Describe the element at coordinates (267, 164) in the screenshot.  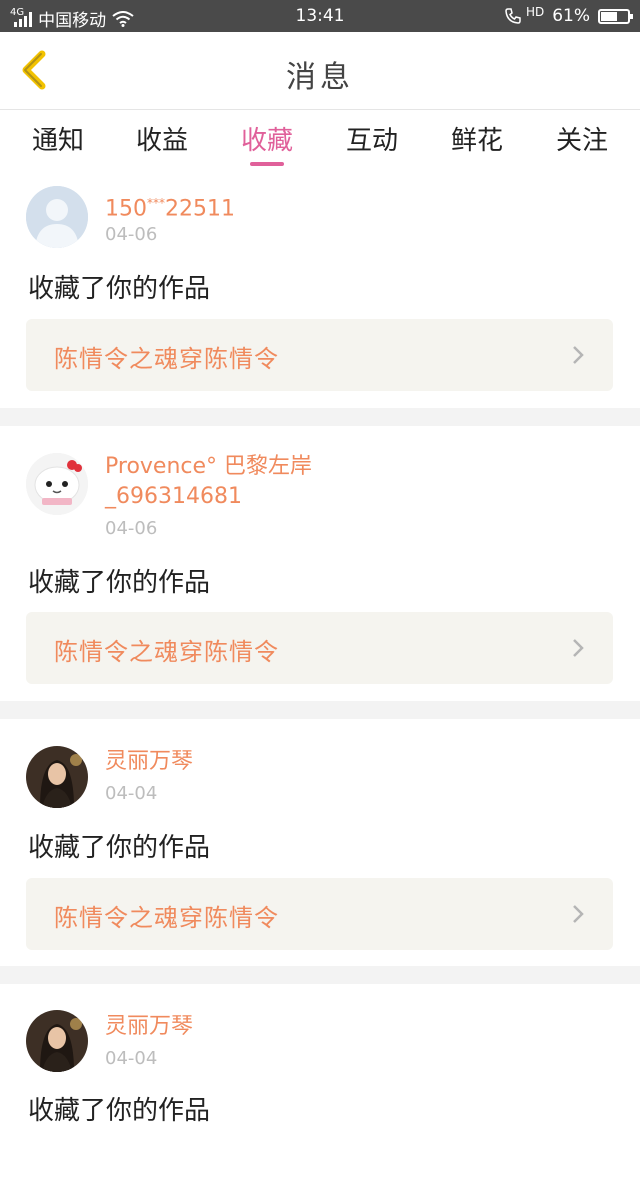
I see `tab-underline` at that location.